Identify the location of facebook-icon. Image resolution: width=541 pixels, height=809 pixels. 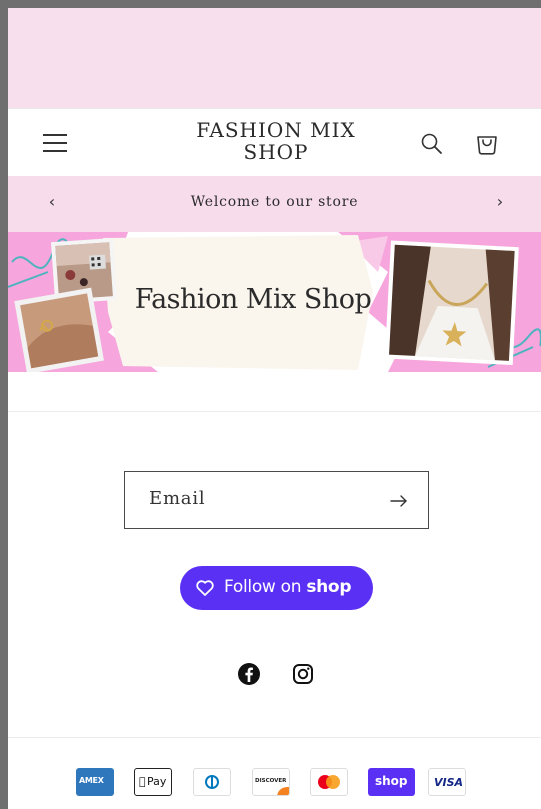
(249, 674).